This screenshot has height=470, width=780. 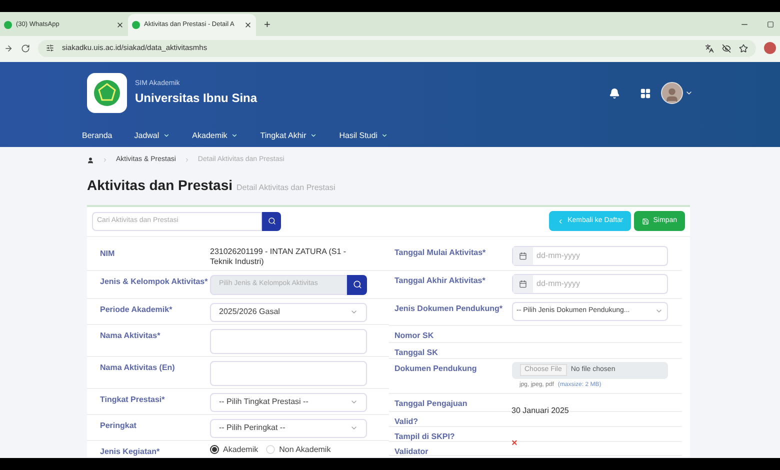 I want to click on page-subtitle: Detail Aktivitas dan Prestasi, so click(x=286, y=188).